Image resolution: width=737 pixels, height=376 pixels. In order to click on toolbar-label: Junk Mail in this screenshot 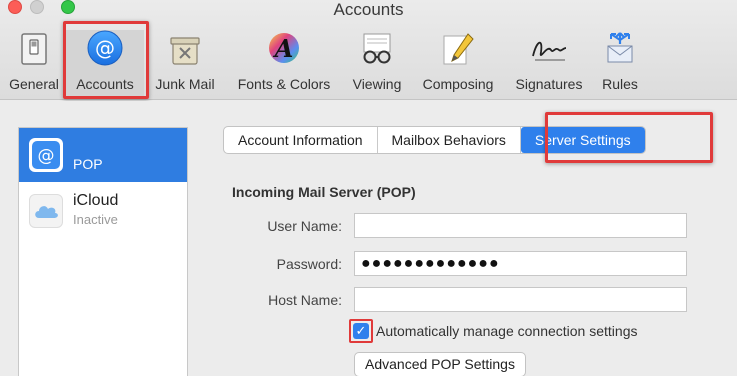, I will do `click(185, 84)`.